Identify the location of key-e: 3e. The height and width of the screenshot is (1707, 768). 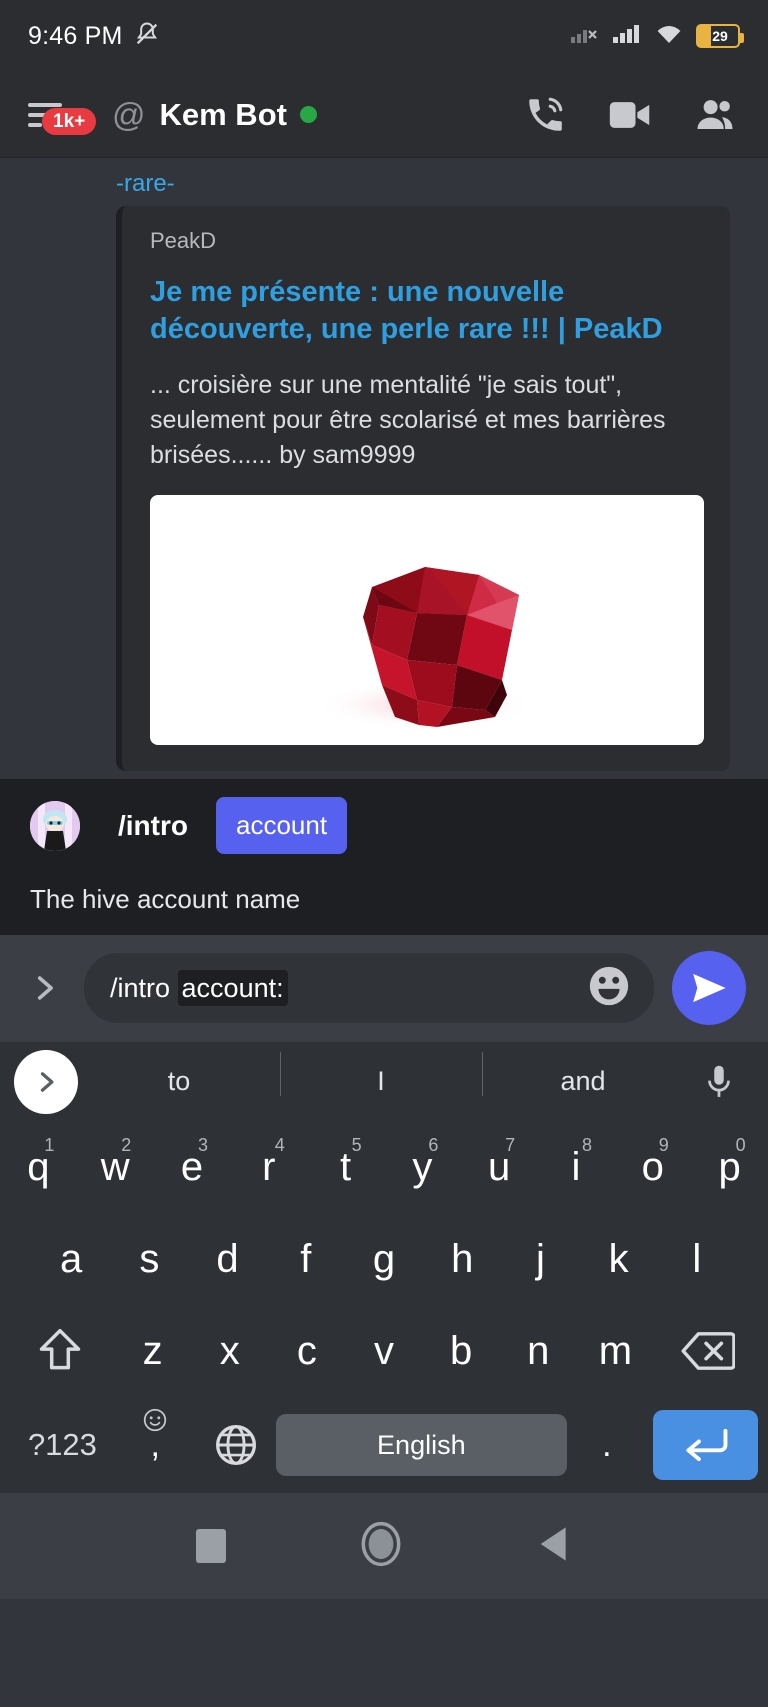
(192, 1167).